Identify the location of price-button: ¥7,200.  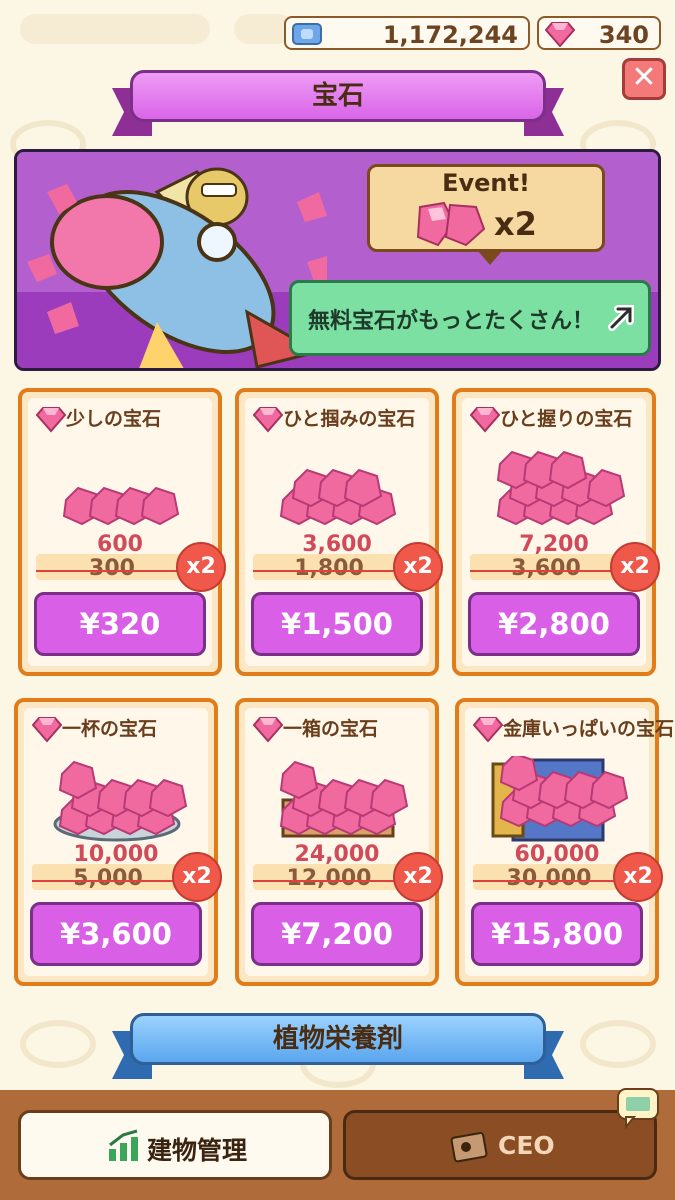
(337, 934).